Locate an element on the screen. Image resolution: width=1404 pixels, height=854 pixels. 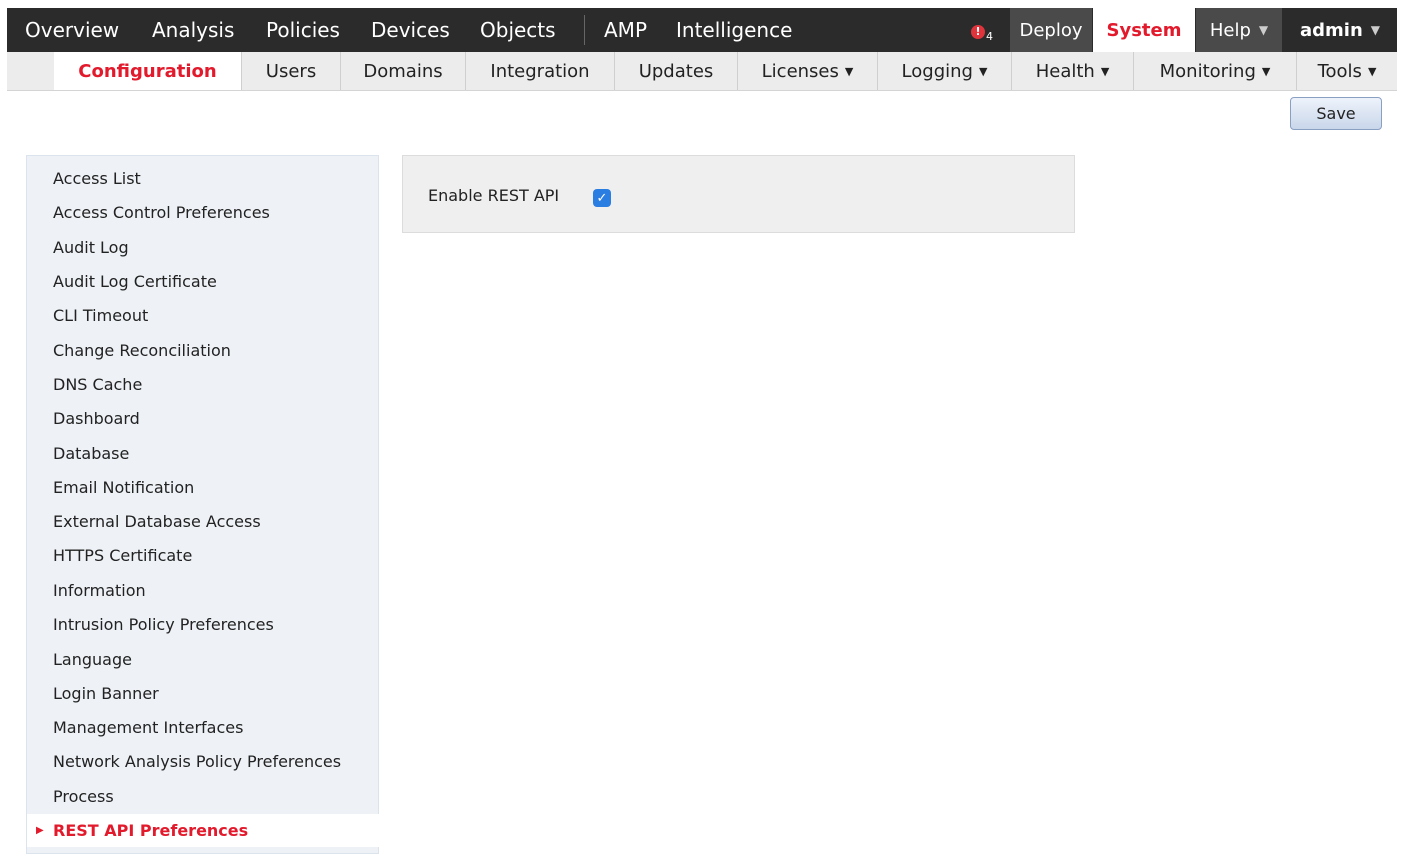
nav-objects: Objects is located at coordinates (518, 30).